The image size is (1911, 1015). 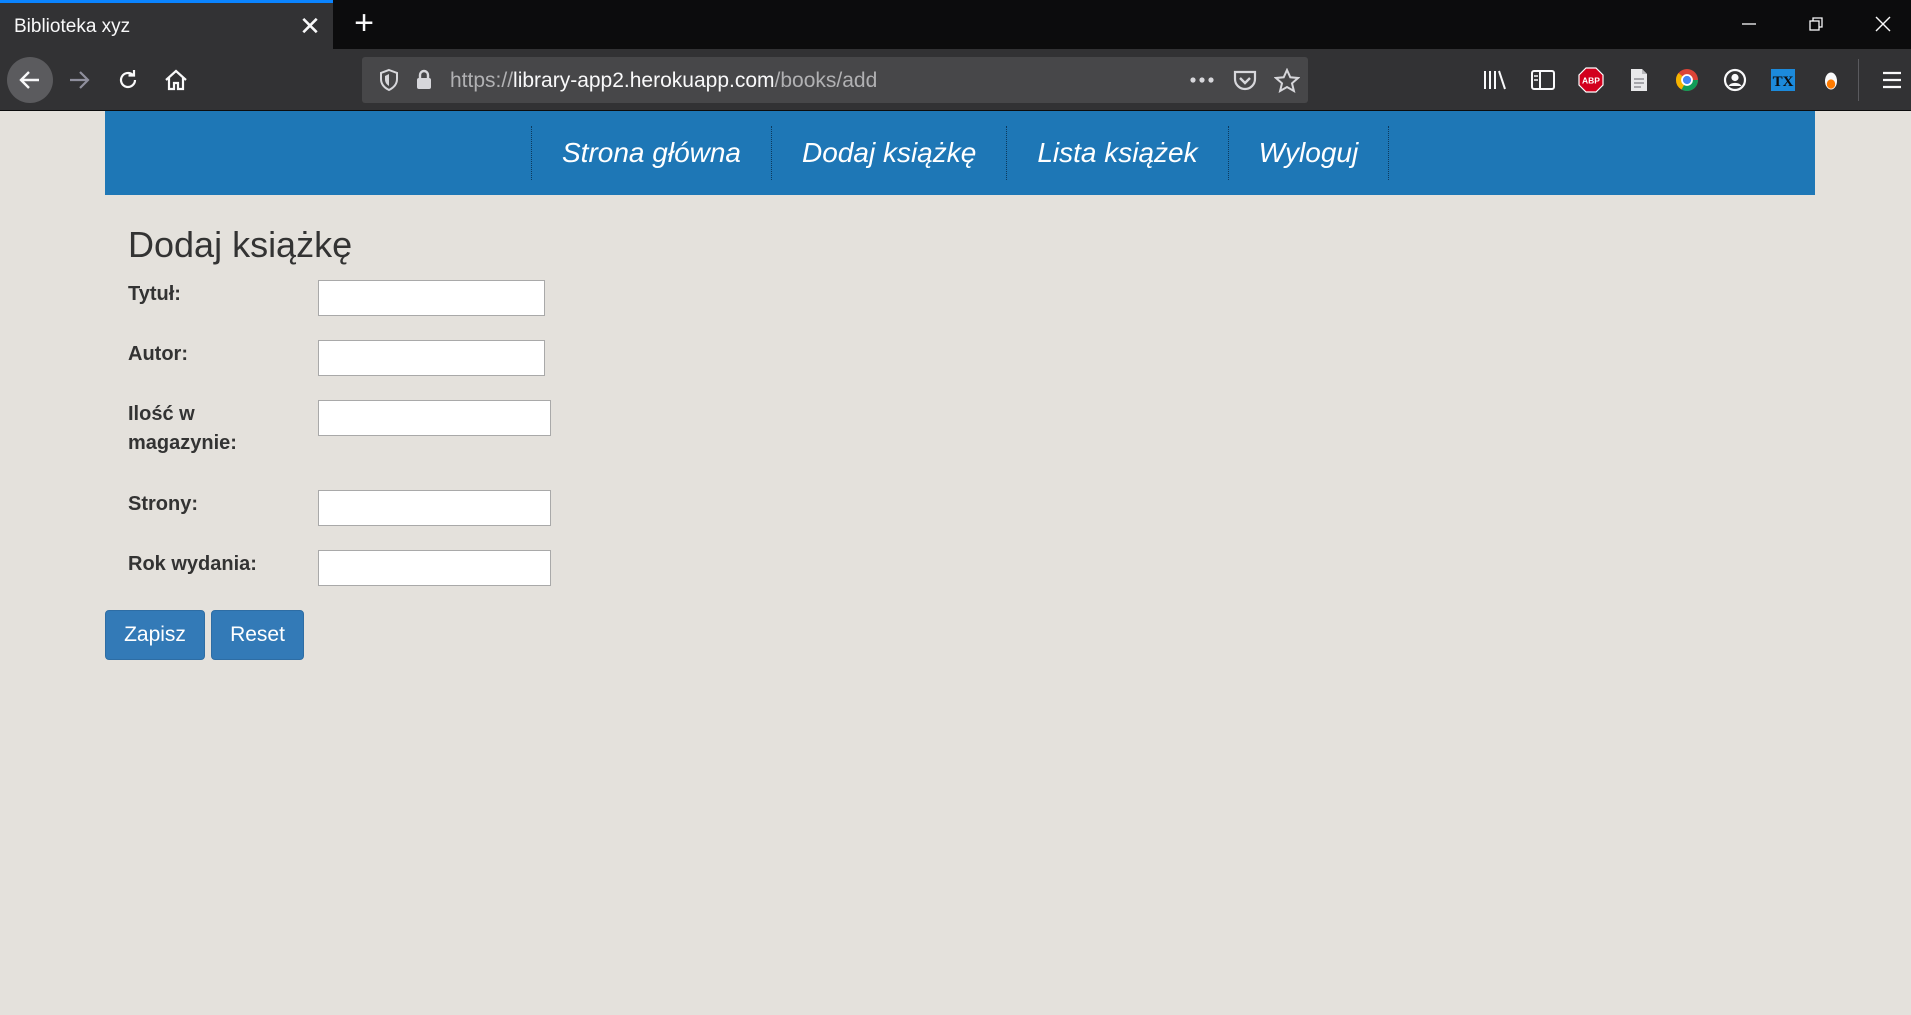 I want to click on toolbar-separator, so click(x=1858, y=80).